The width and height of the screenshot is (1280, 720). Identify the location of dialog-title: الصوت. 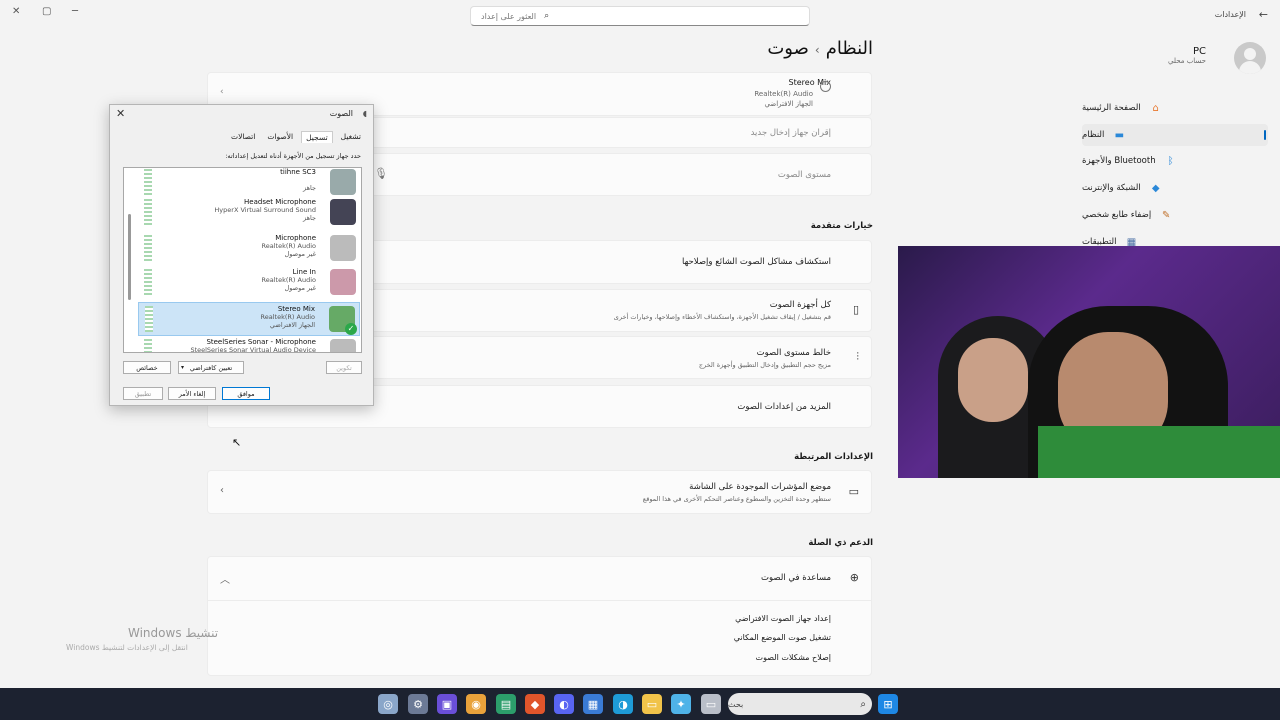
(341, 113).